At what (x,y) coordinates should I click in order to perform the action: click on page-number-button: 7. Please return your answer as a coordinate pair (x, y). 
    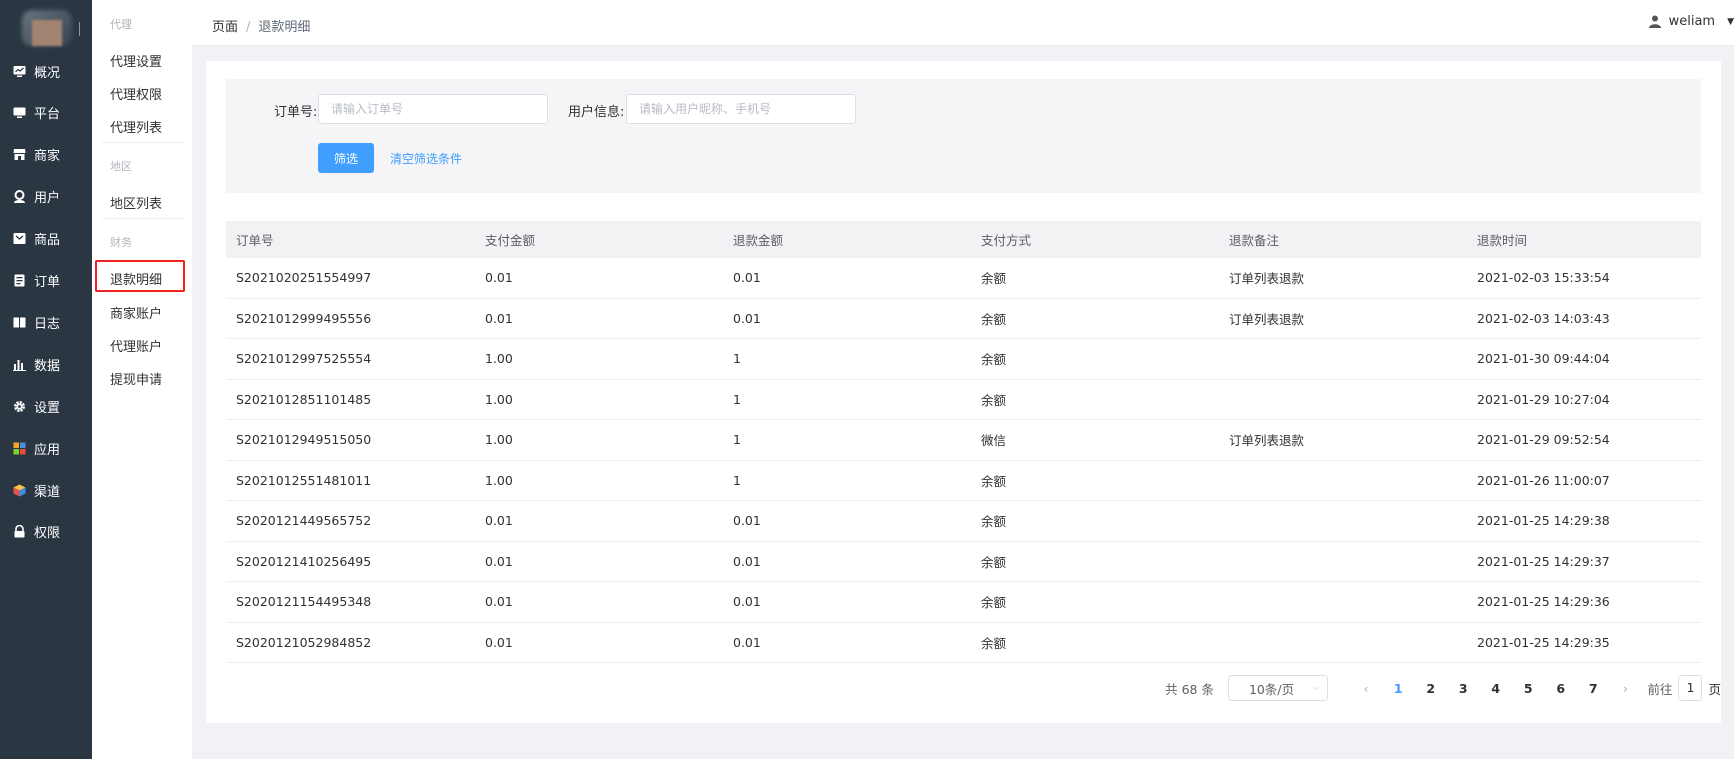
    Looking at the image, I should click on (1593, 688).